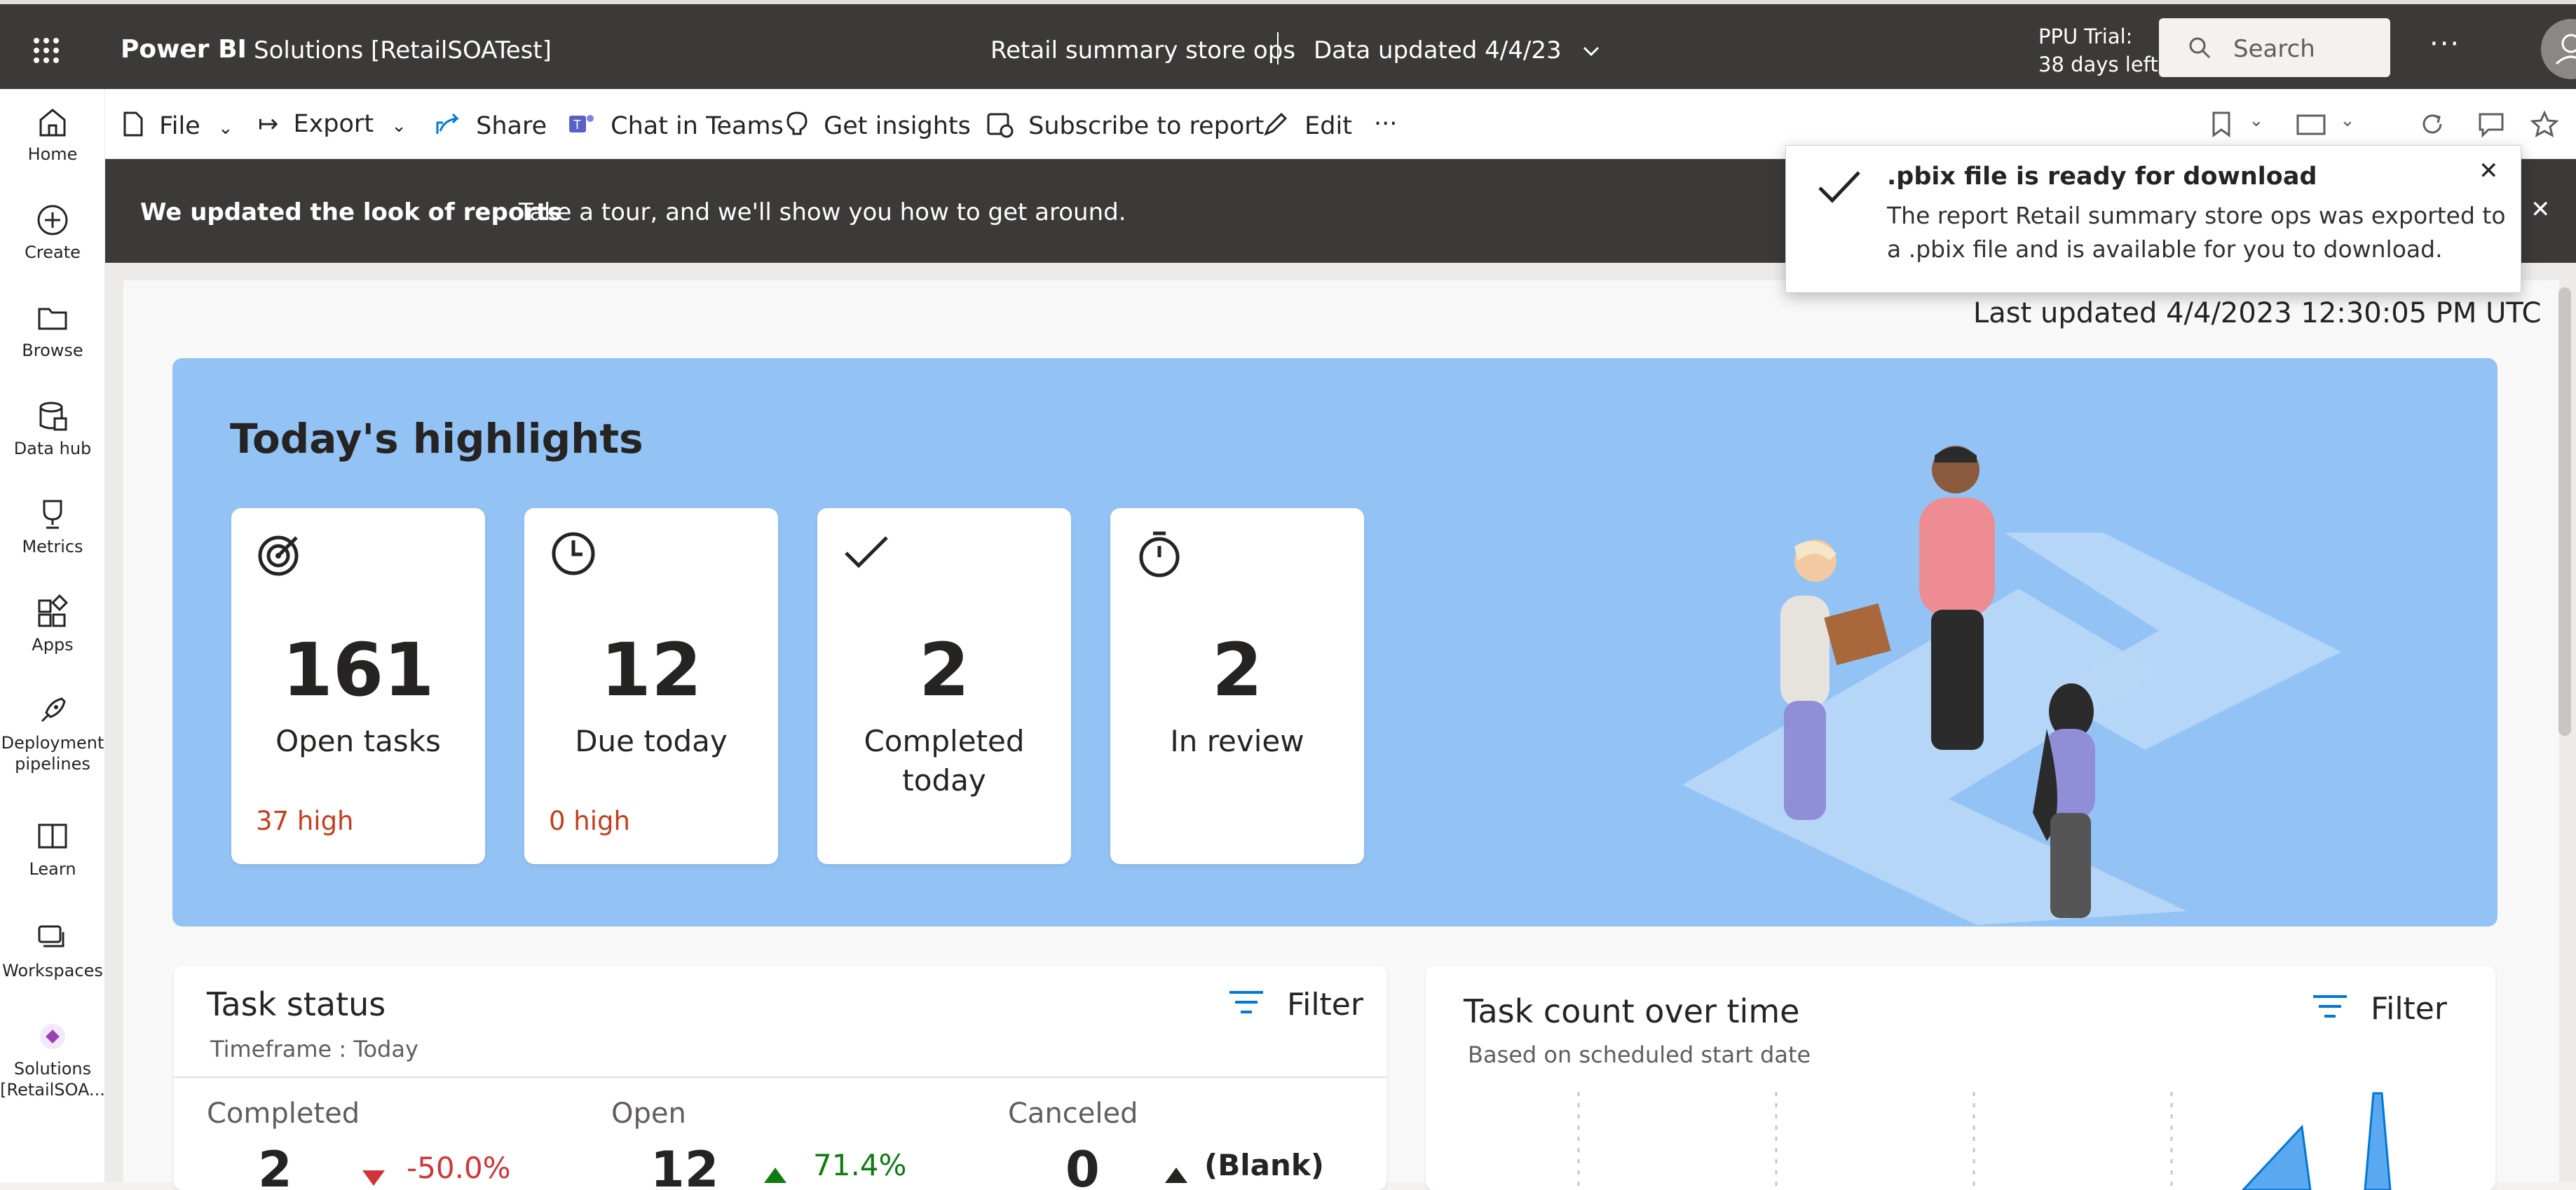  I want to click on nav-item-home: Home, so click(52, 134).